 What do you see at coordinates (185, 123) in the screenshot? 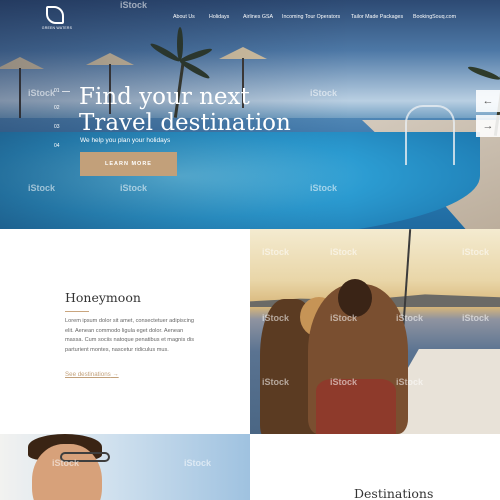
I see `hero-title-line-2: Travel destination` at bounding box center [185, 123].